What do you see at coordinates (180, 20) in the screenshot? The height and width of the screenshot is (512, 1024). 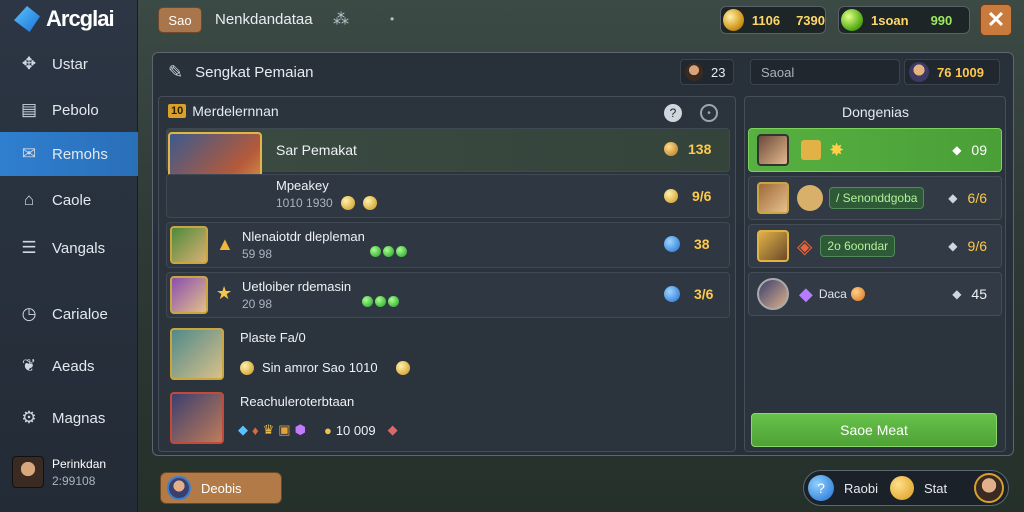 I see `tab-button: Sao` at bounding box center [180, 20].